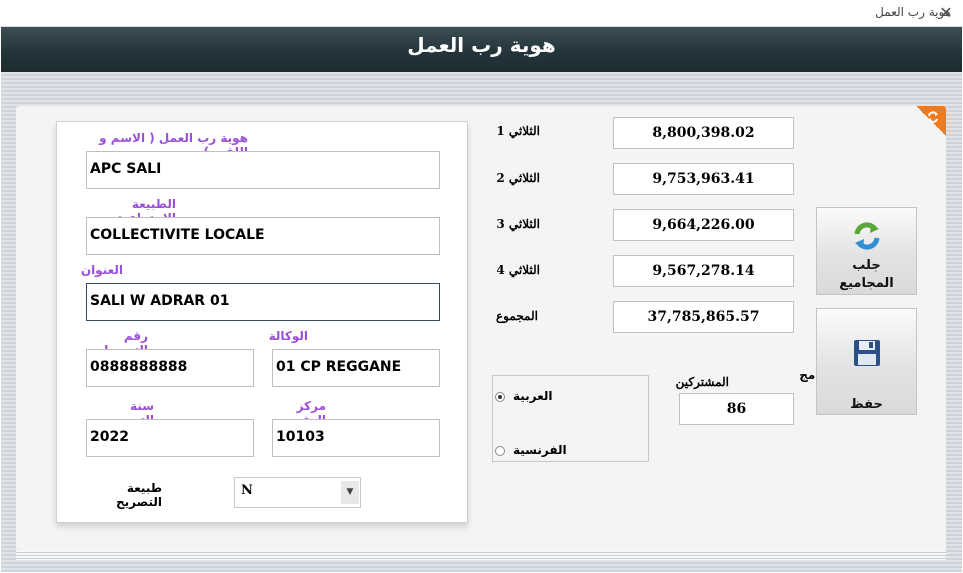  Describe the element at coordinates (481, 45) in the screenshot. I see `page-title: هوية رب العمل` at that location.